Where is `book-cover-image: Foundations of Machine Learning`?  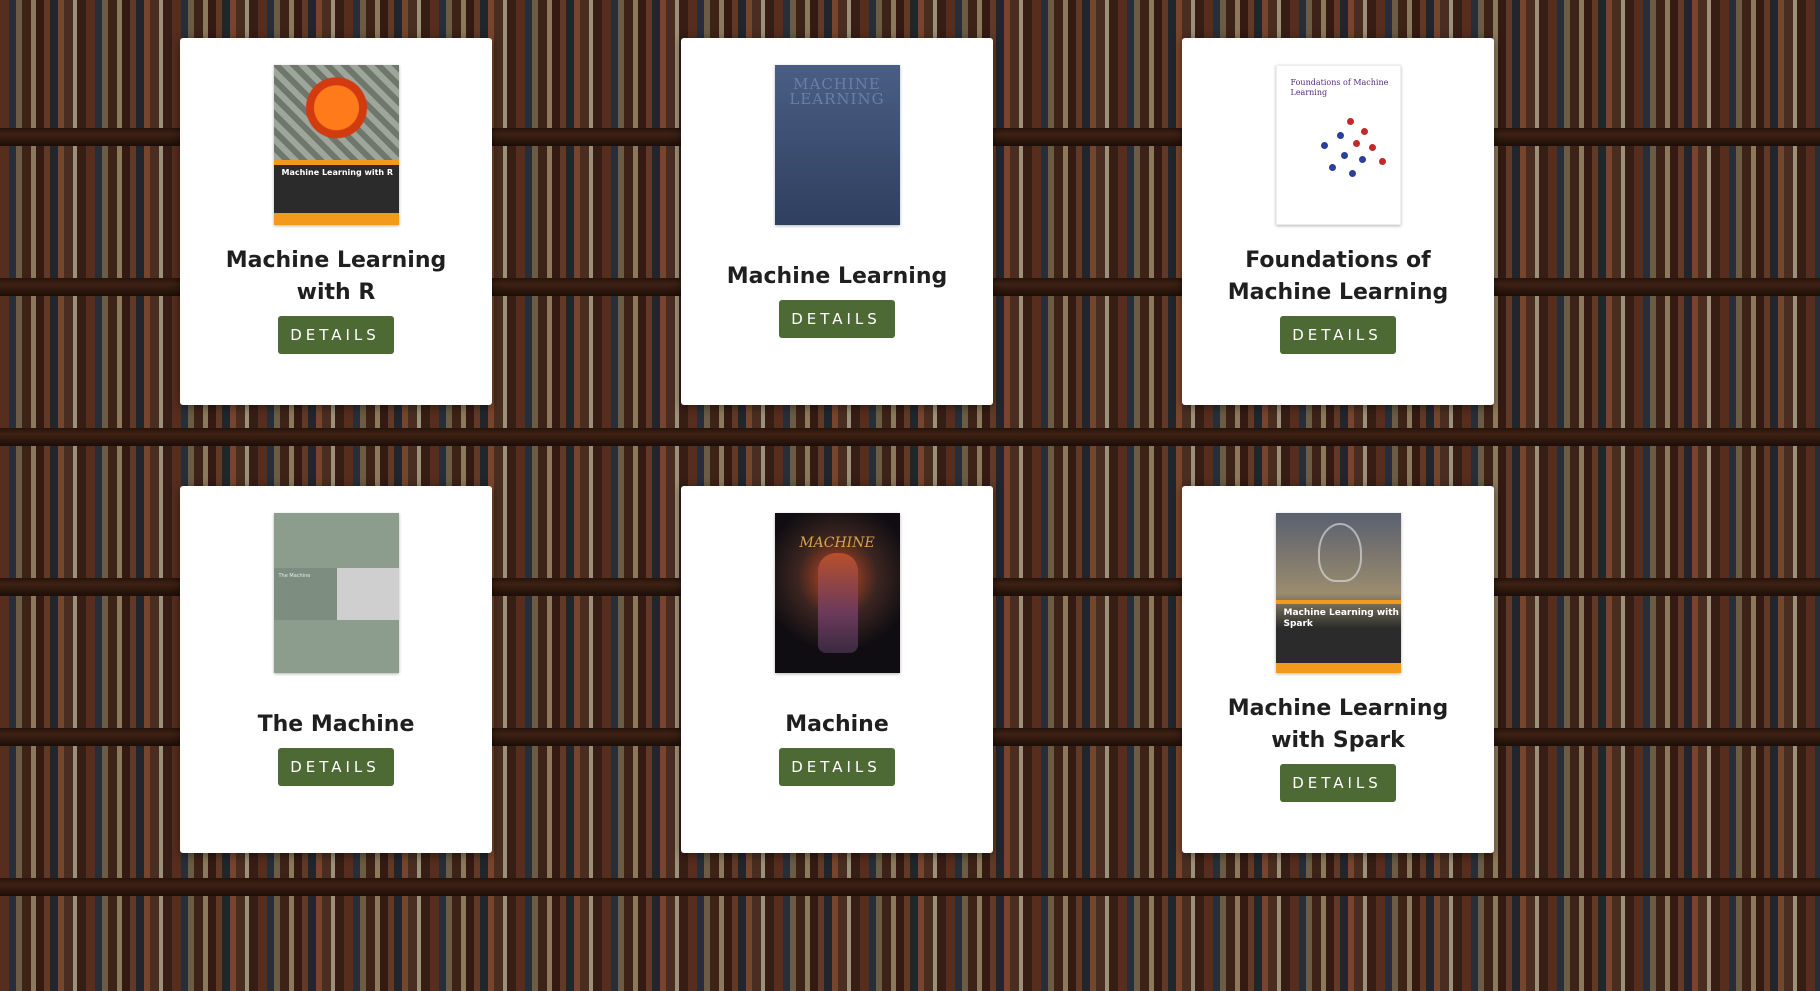 book-cover-image: Foundations of Machine Learning is located at coordinates (1338, 145).